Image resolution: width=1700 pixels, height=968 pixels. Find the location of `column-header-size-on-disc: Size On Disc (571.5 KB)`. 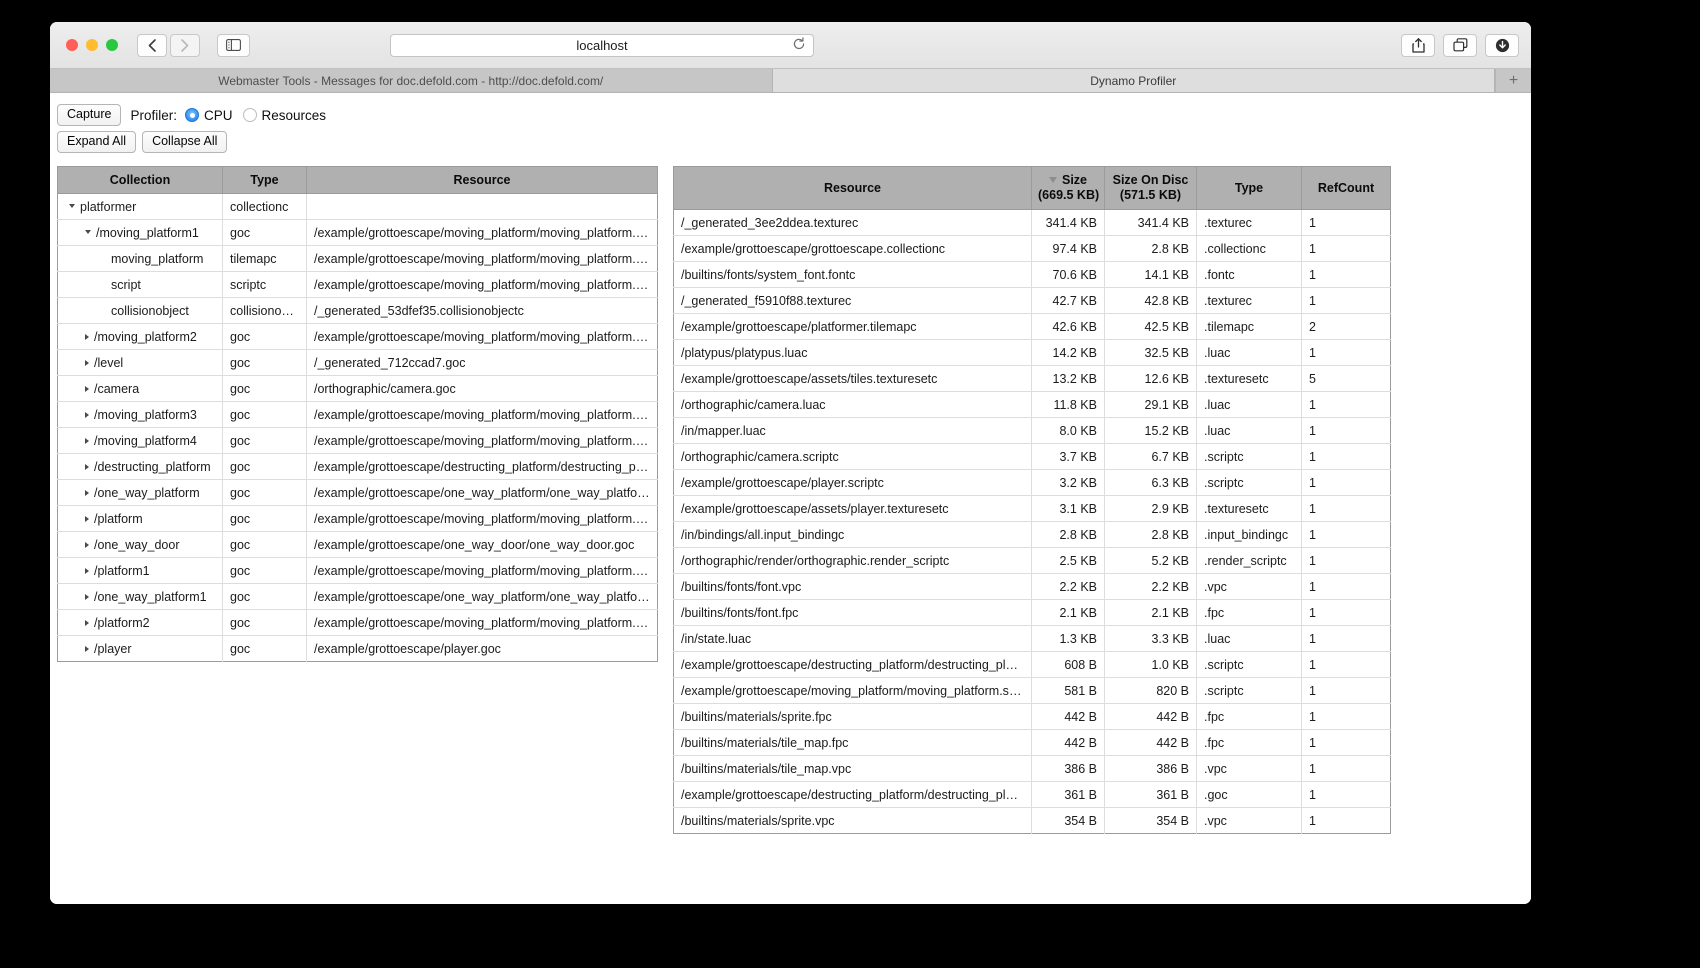

column-header-size-on-disc: Size On Disc (571.5 KB) is located at coordinates (1150, 188).